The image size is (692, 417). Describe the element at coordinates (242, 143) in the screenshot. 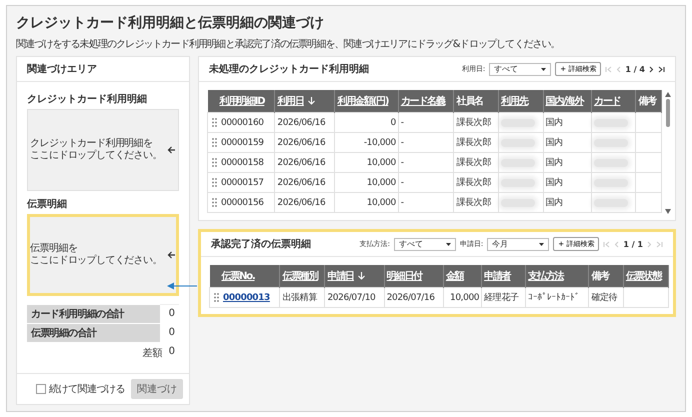

I see `table-cell: 00000159` at that location.